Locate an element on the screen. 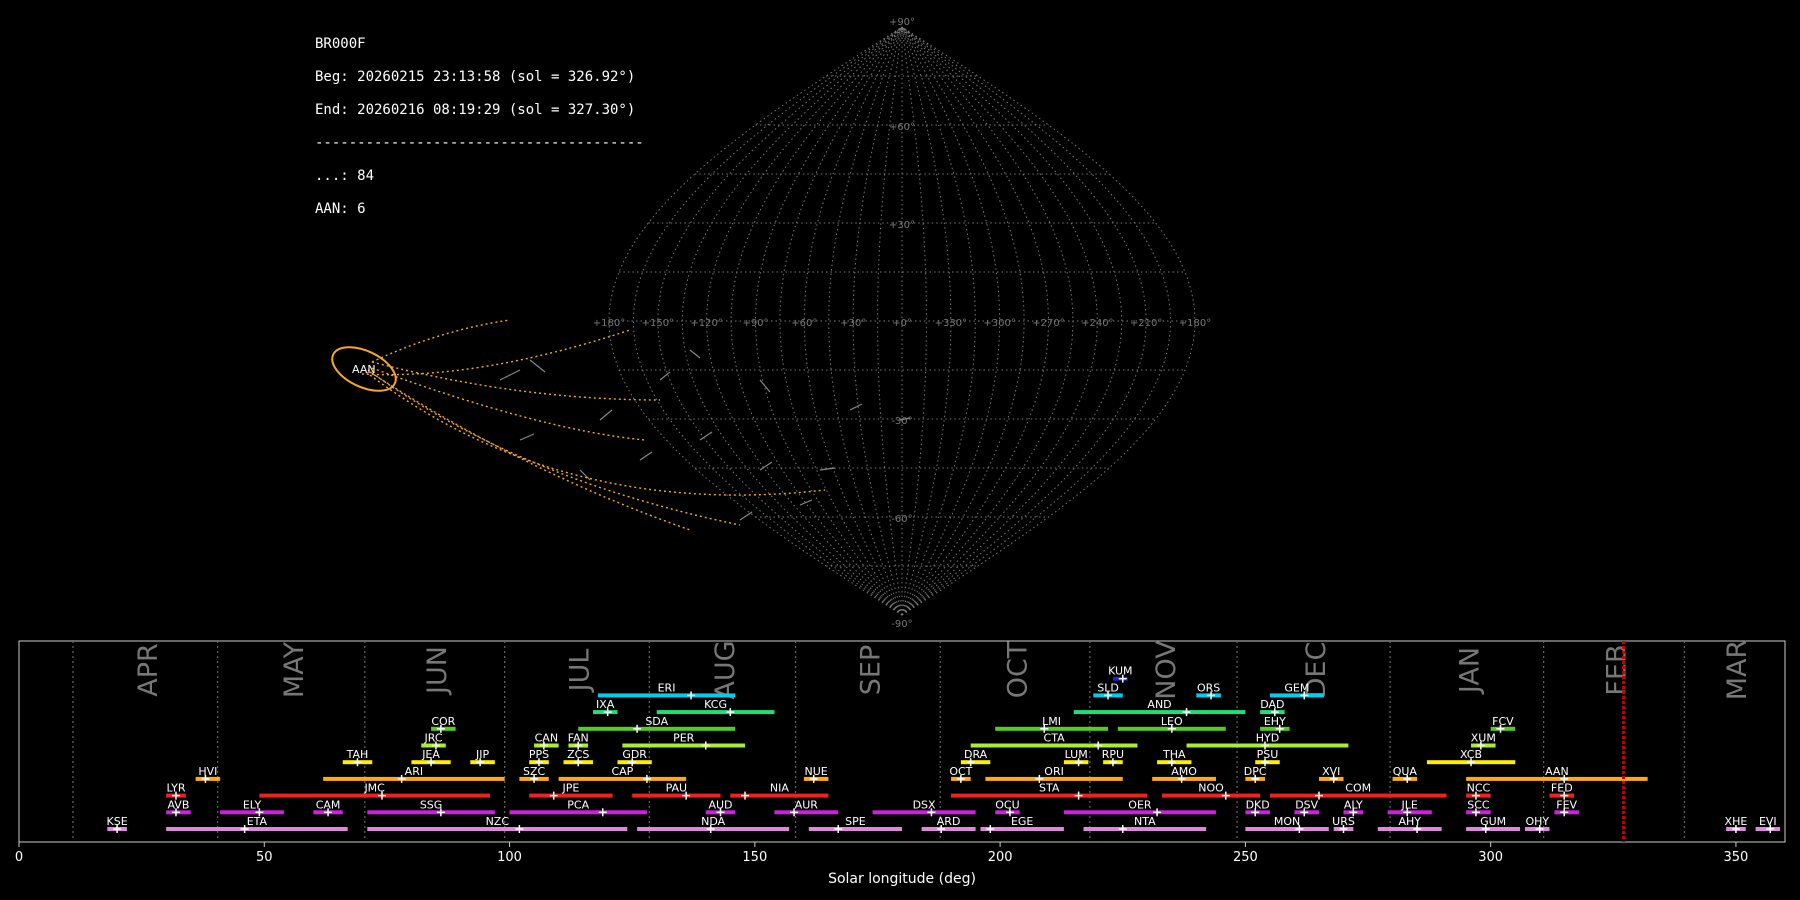  shower-label: IXA is located at coordinates (605, 704).